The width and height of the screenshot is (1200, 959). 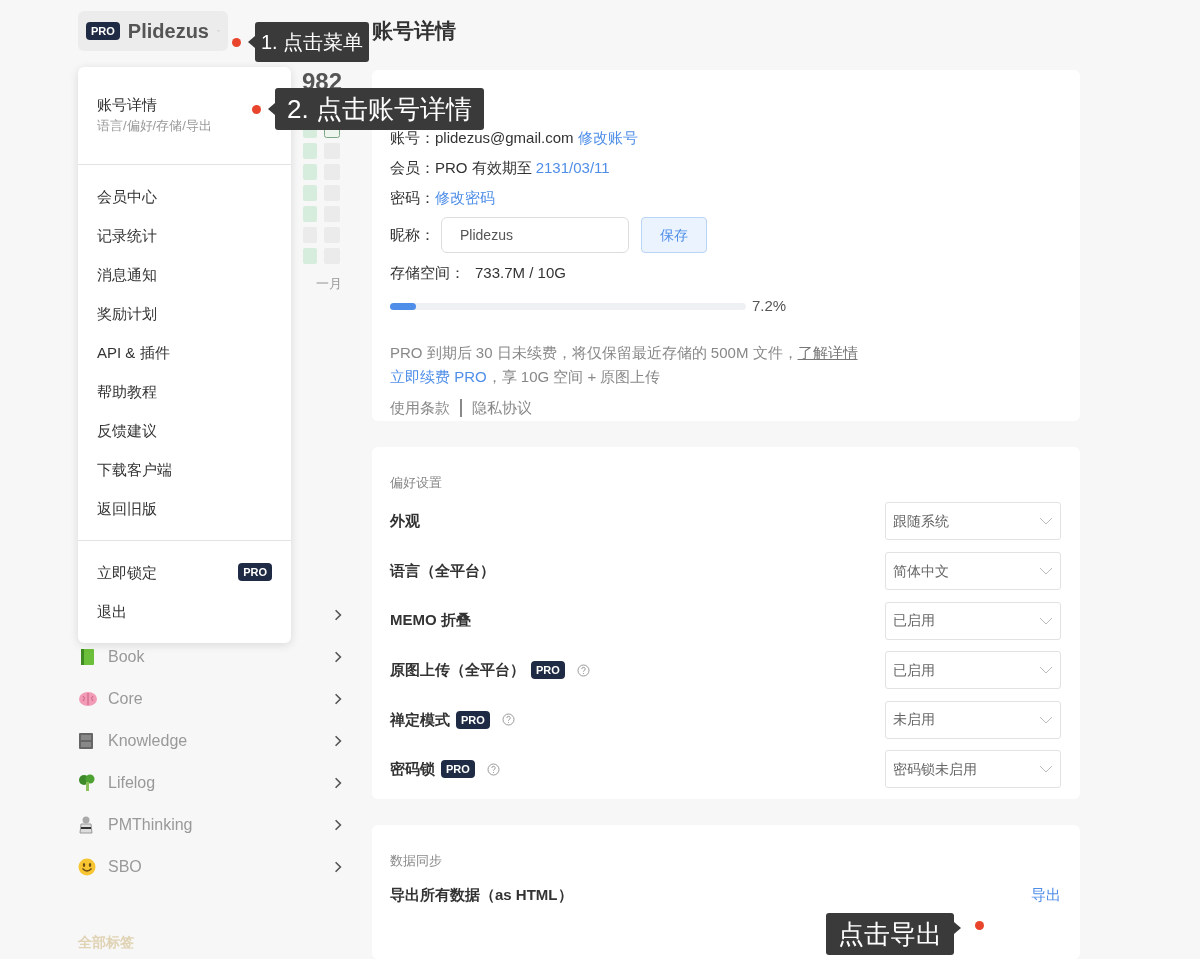 What do you see at coordinates (957, 928) in the screenshot?
I see `tooltip-pointer` at bounding box center [957, 928].